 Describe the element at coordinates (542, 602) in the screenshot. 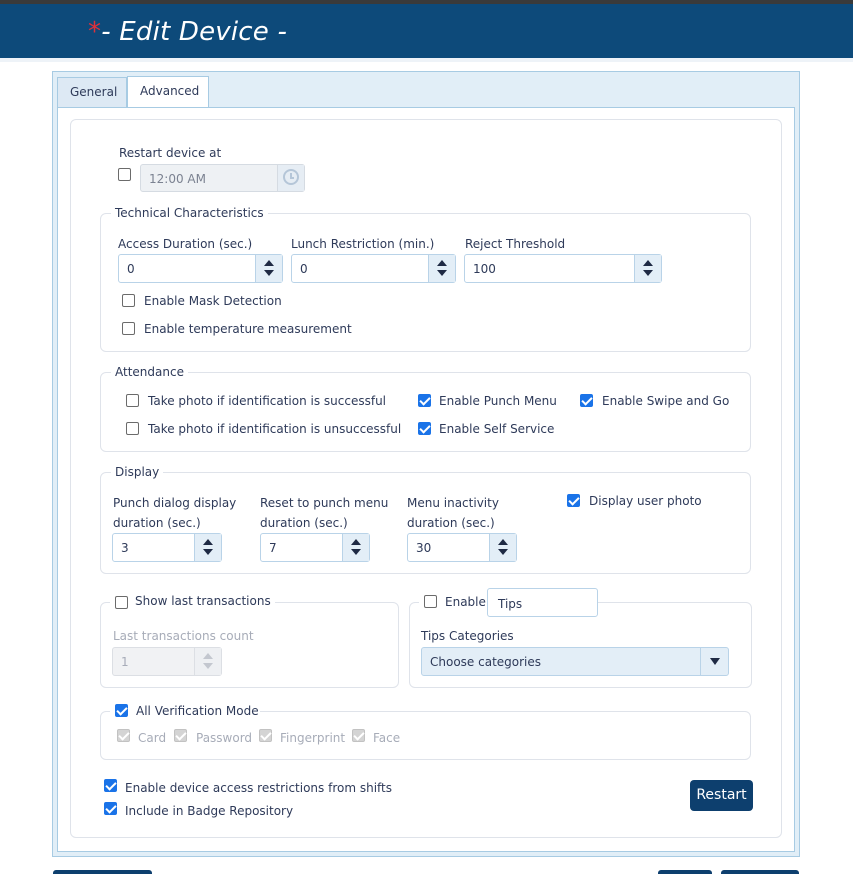

I see `tips-input: Tips` at that location.